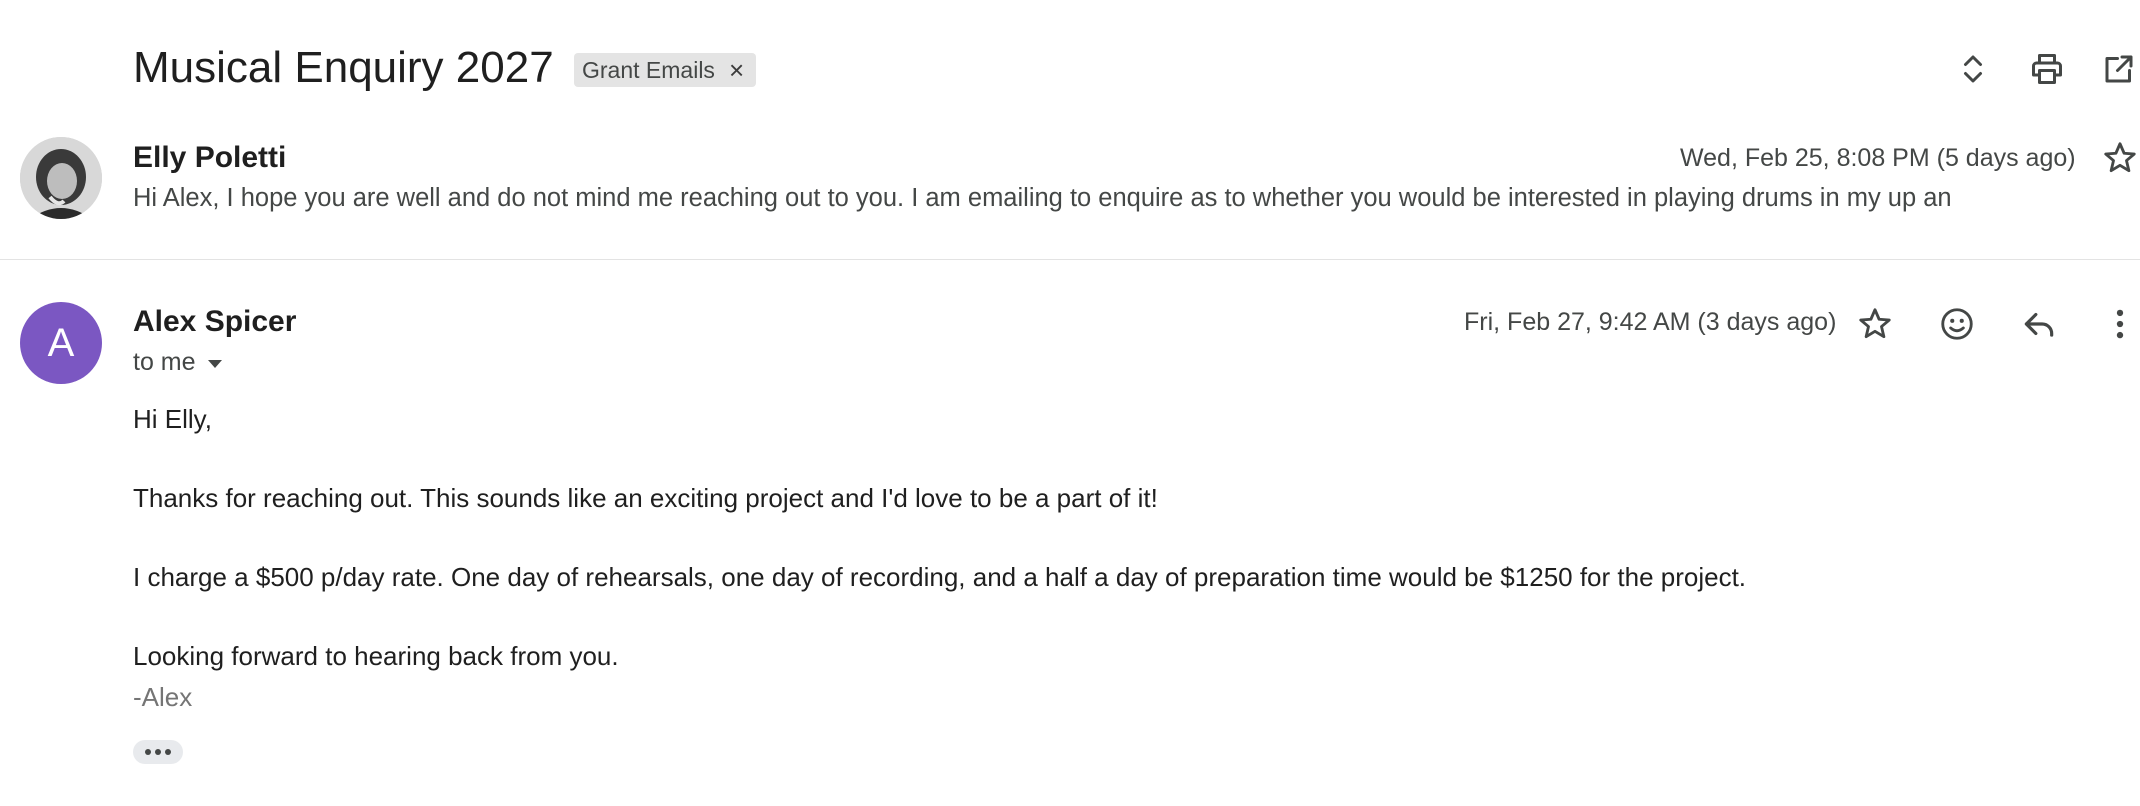 This screenshot has height=806, width=2140. I want to click on sender-name: Alex Spicer, so click(215, 321).